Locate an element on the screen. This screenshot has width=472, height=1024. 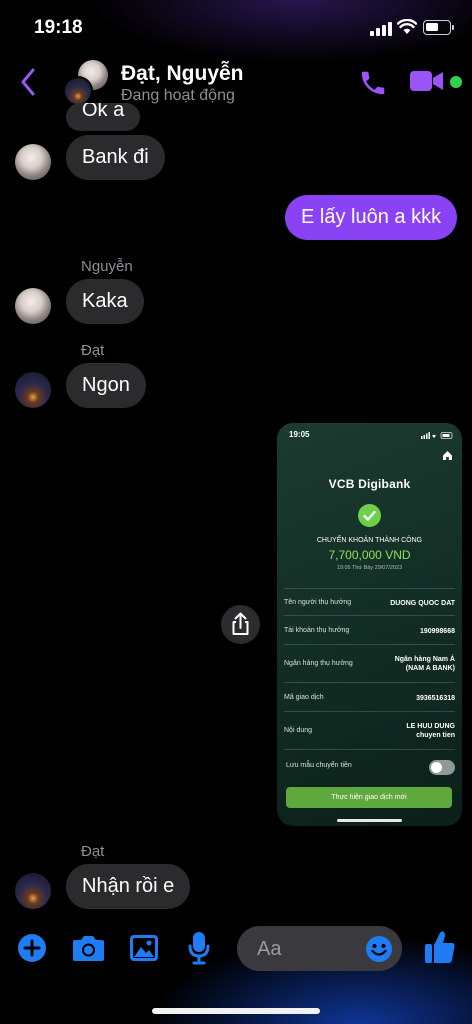
message-bubble: Bank đi is located at coordinates (115, 157).